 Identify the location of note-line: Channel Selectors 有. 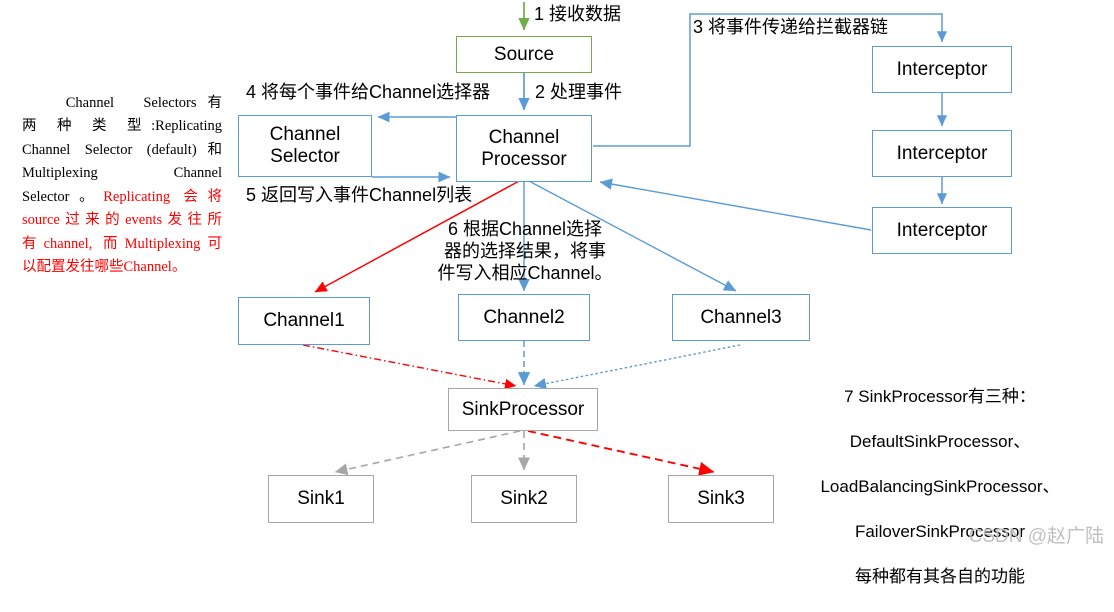
(122, 103).